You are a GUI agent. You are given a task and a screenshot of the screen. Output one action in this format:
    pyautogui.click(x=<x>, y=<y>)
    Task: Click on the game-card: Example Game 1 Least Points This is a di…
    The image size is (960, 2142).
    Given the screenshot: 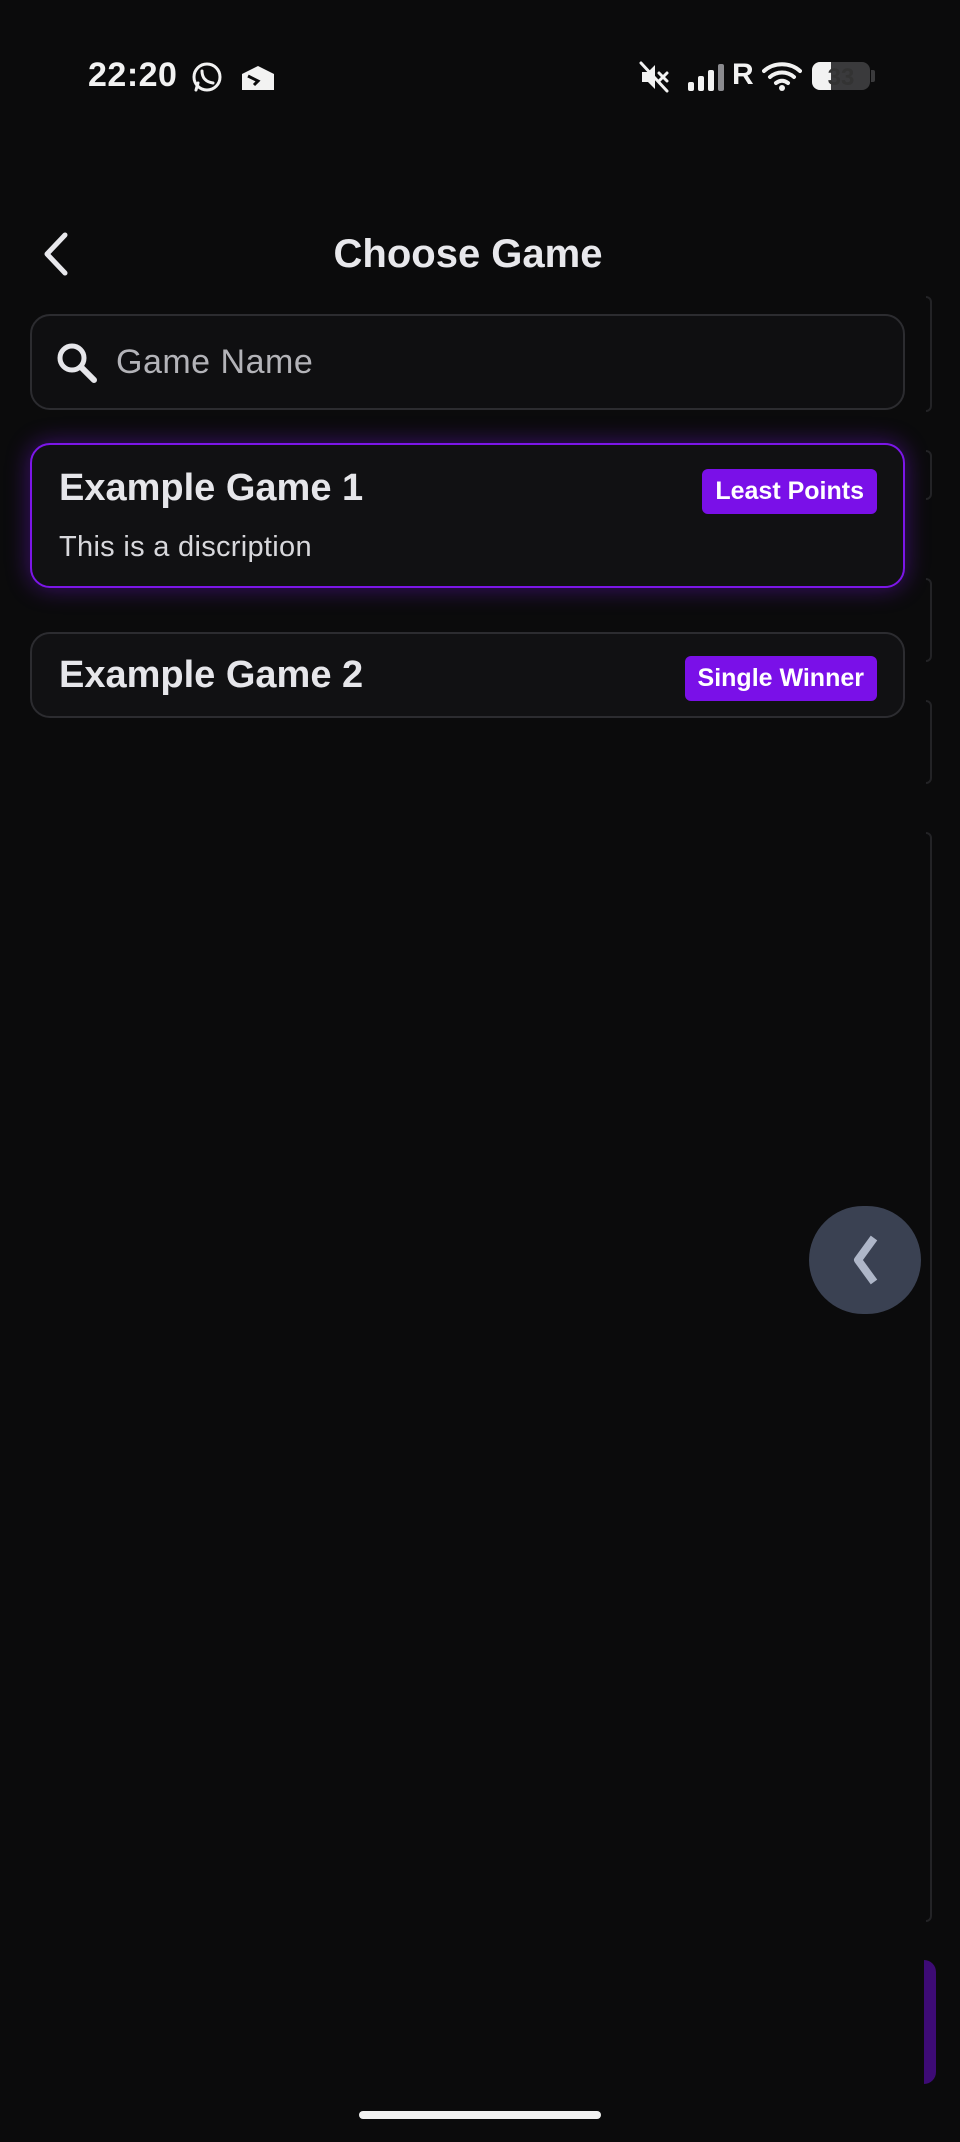 What is the action you would take?
    pyautogui.click(x=467, y=515)
    